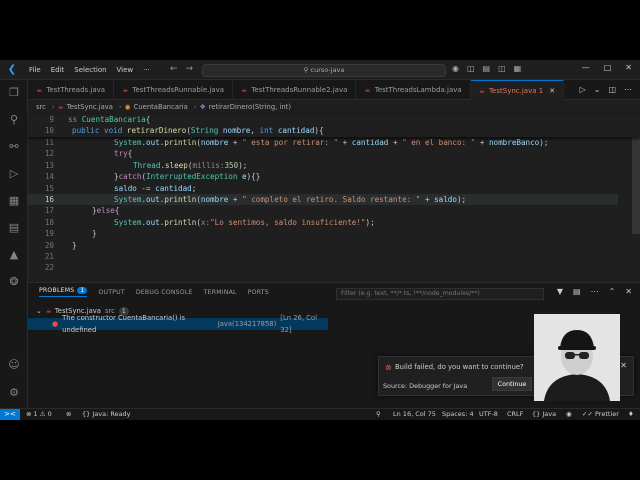 This screenshot has height=480, width=640. What do you see at coordinates (295, 90) in the screenshot?
I see `tab-testthreadsrunnable2: ☕ TestThreadsRunnable2.java` at bounding box center [295, 90].